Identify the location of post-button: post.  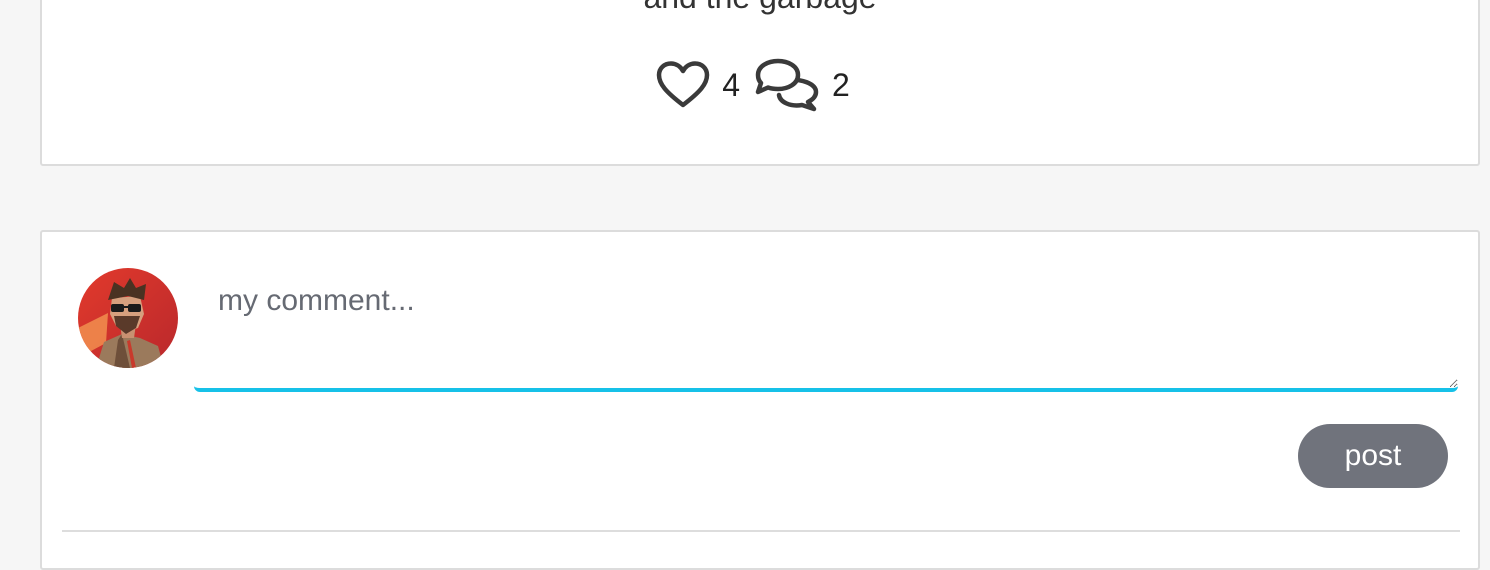
(1373, 456).